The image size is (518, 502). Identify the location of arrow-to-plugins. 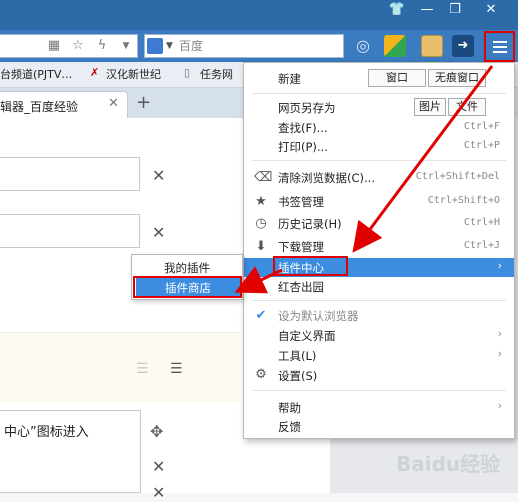
(423, 159).